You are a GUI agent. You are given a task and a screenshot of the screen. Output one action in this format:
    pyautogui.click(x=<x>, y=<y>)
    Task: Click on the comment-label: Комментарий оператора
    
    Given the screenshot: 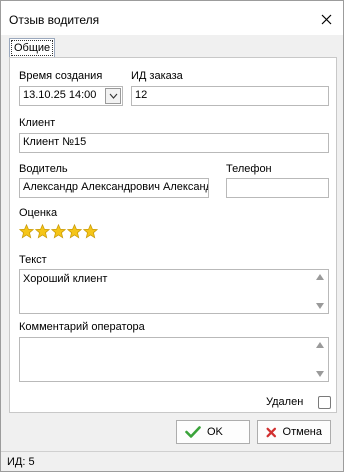 What is the action you would take?
    pyautogui.click(x=82, y=327)
    